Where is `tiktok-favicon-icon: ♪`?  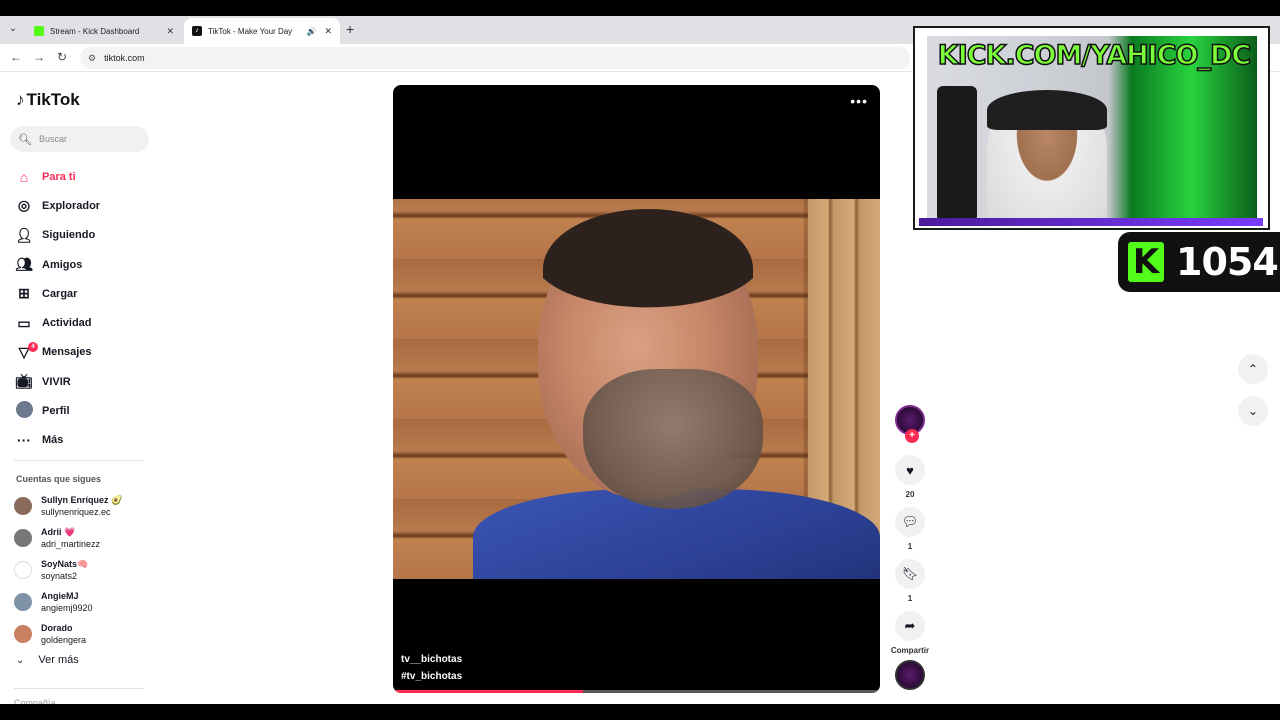 tiktok-favicon-icon: ♪ is located at coordinates (197, 31).